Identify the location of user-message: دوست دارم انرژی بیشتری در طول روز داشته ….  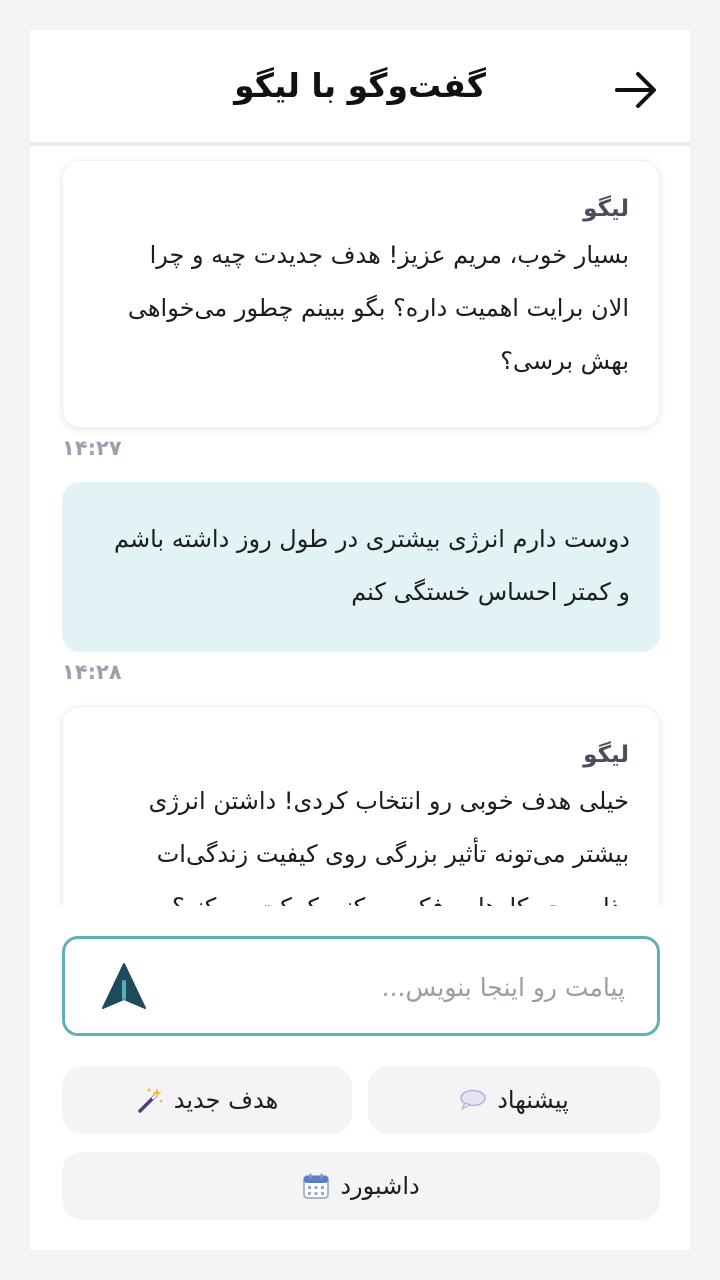
(361, 567).